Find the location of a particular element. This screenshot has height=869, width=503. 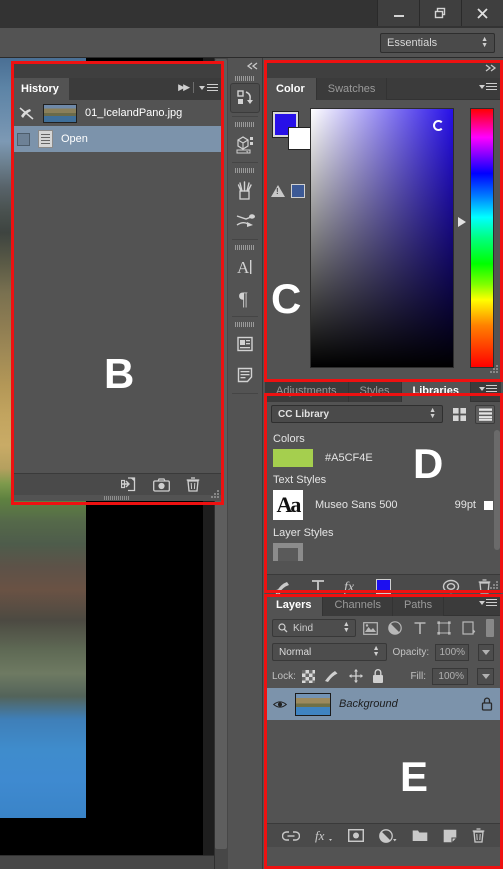

add-graphic-button is located at coordinates (284, 587).